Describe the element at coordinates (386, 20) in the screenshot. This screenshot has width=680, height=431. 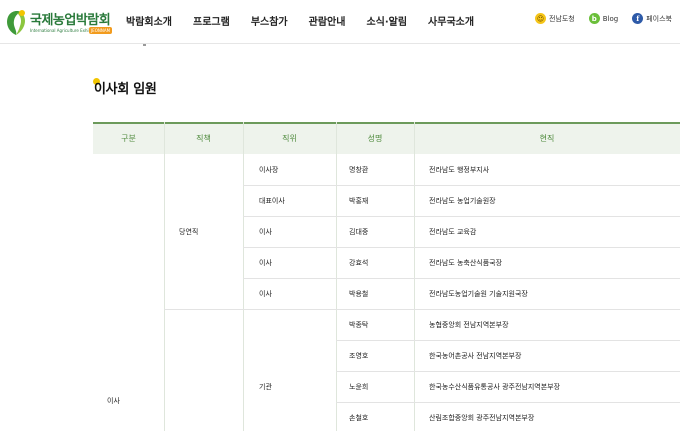
I see `nav-item-news: 소식·알림` at that location.